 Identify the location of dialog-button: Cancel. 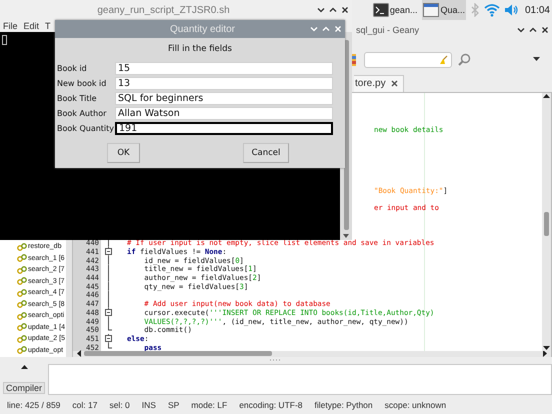
(266, 153).